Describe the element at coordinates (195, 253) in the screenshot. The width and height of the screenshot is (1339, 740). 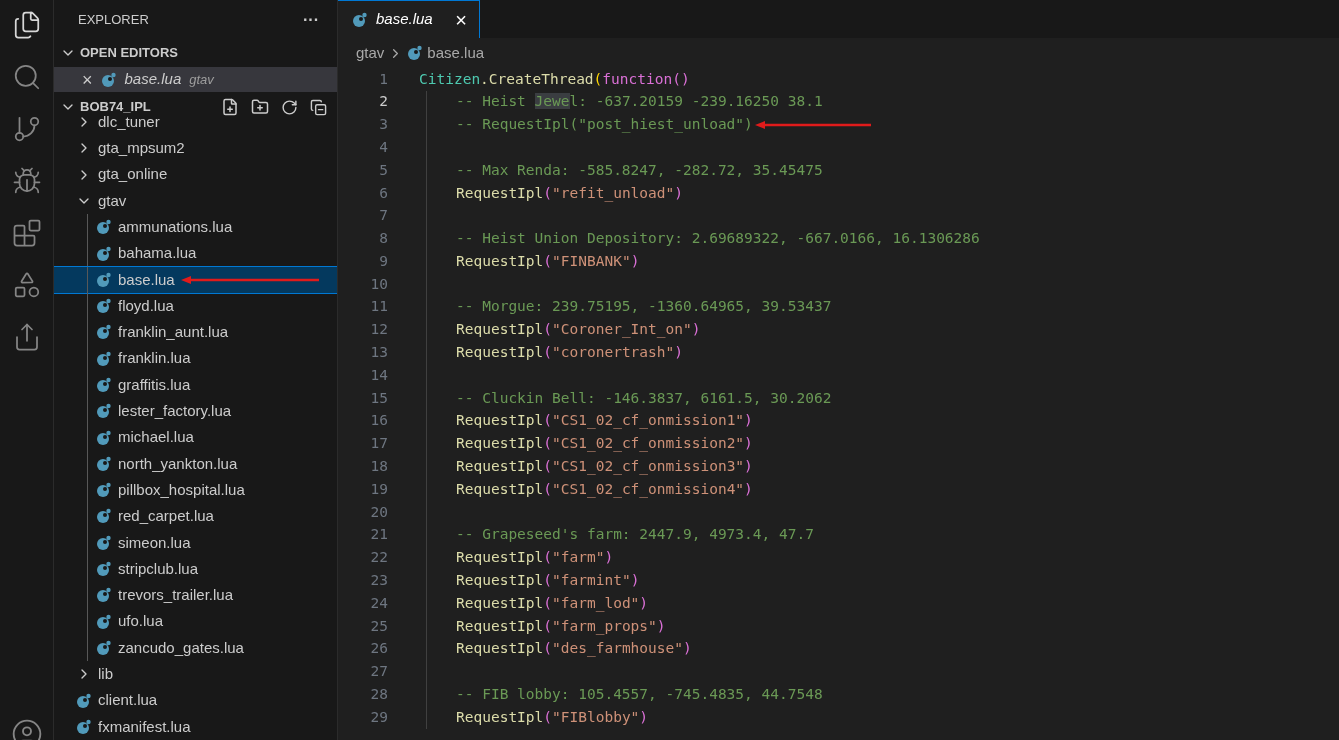
I see `file-item: bahama.lua` at that location.